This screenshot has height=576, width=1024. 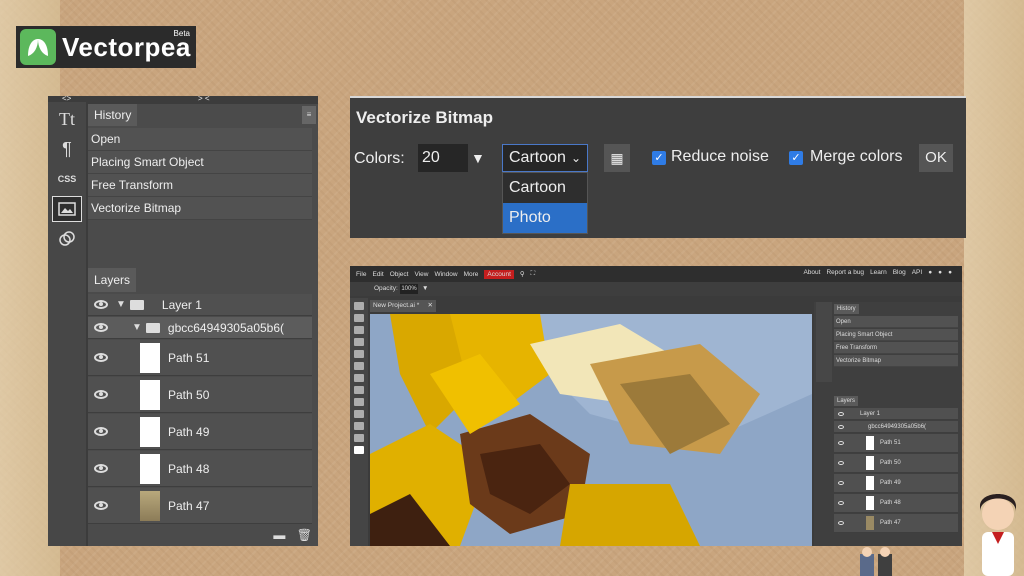 What do you see at coordinates (359, 330) in the screenshot?
I see `pen-tool-icon` at bounding box center [359, 330].